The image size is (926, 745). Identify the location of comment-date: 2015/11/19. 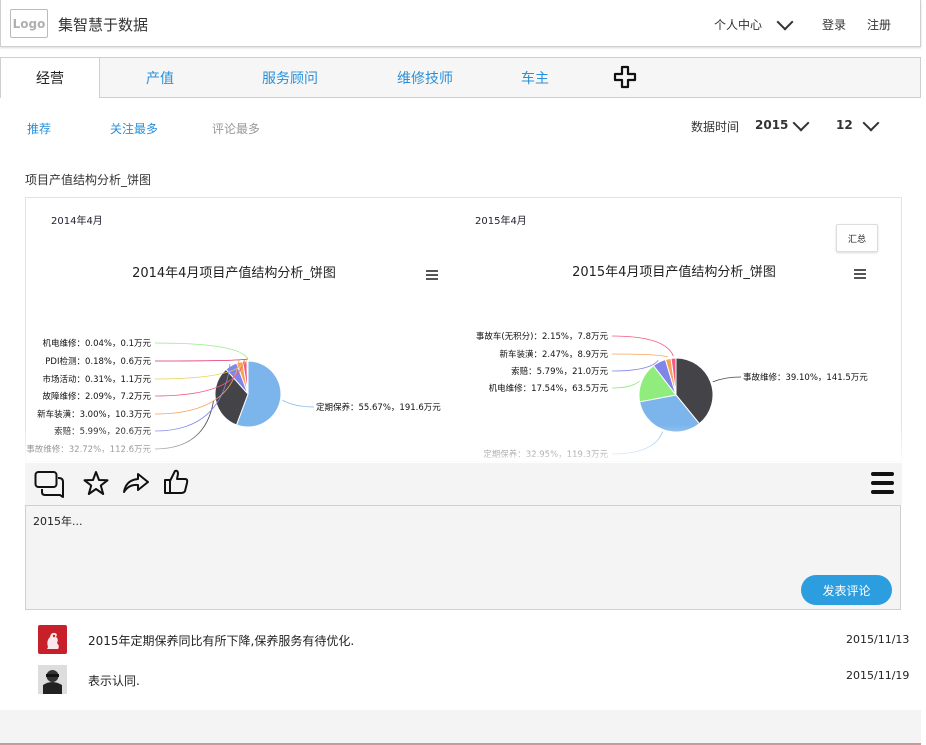
(878, 675).